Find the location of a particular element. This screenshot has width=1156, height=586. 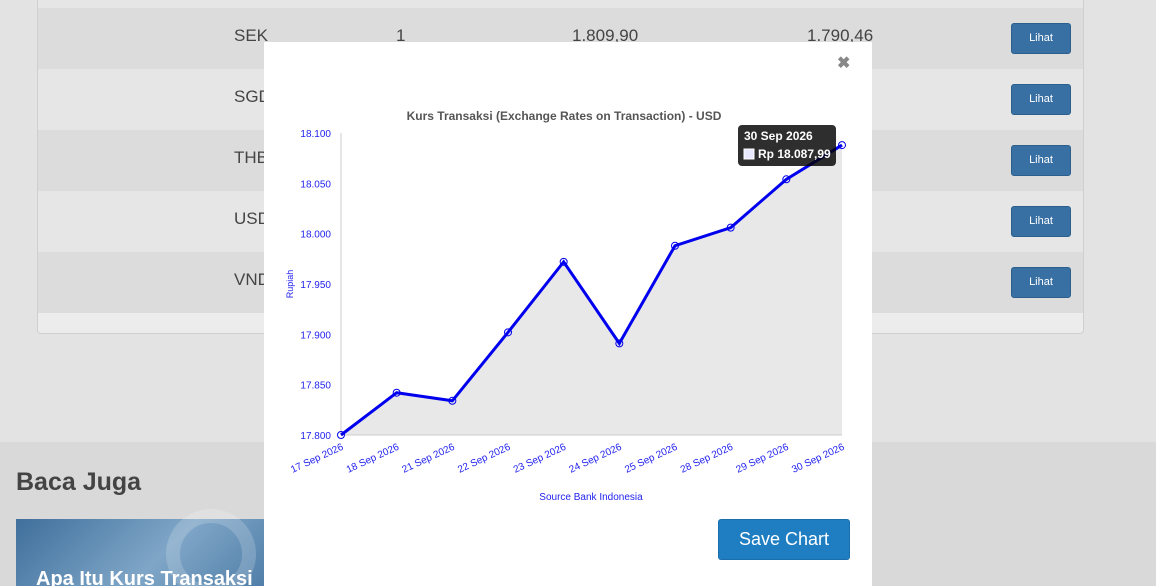

y-tick-label: 17.800 is located at coordinates (315, 436).